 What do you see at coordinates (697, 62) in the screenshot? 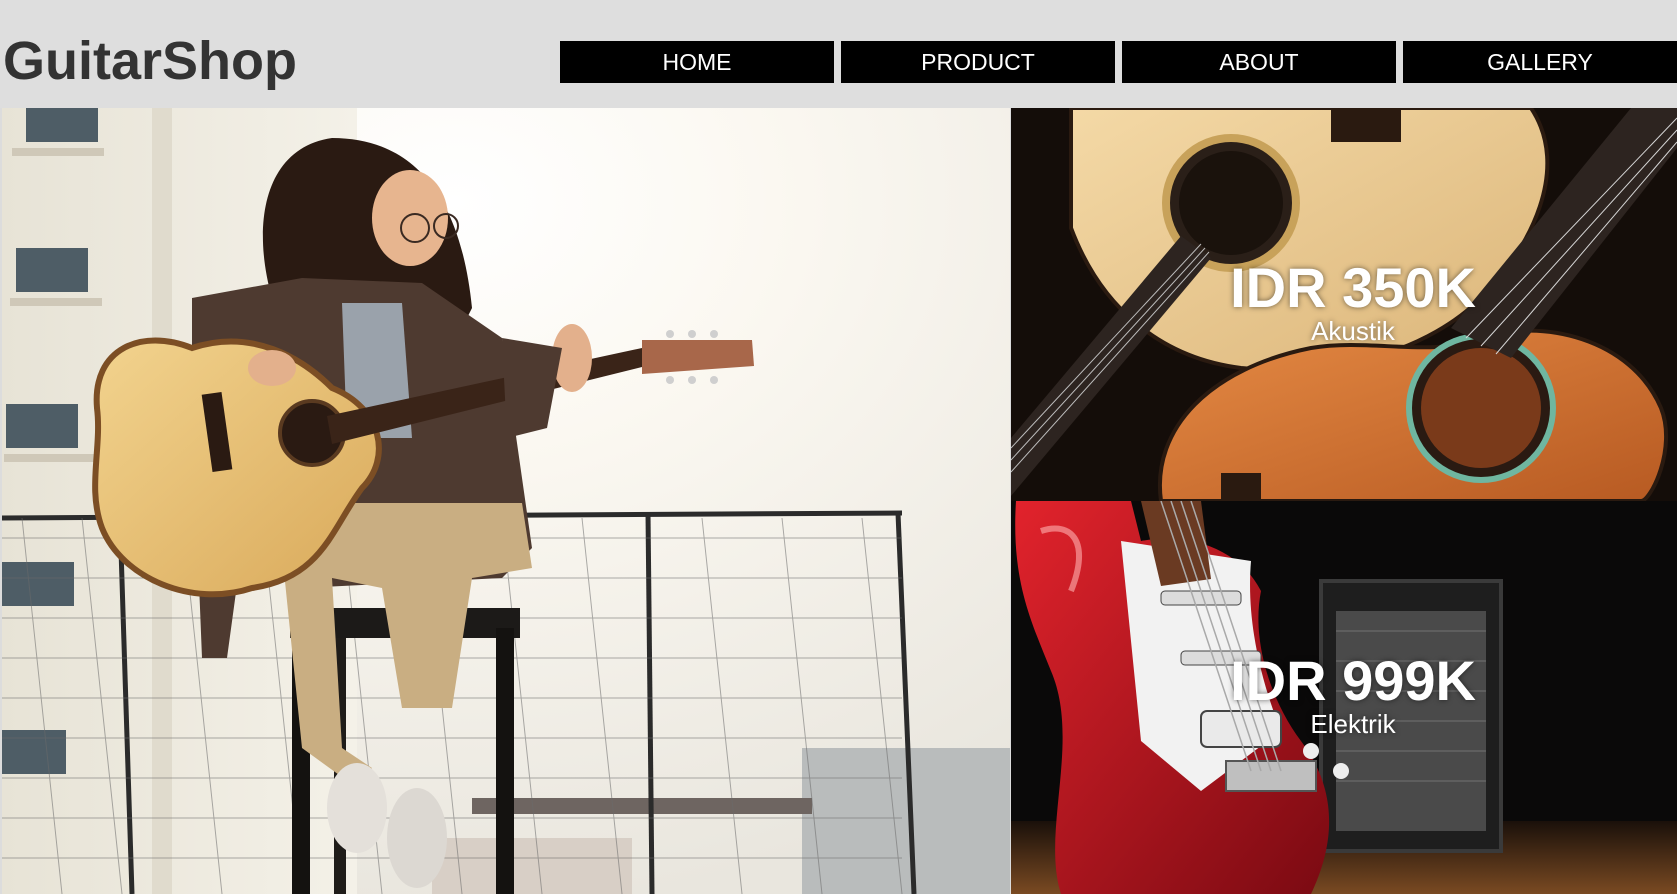
I see `nav-home: HOME` at bounding box center [697, 62].